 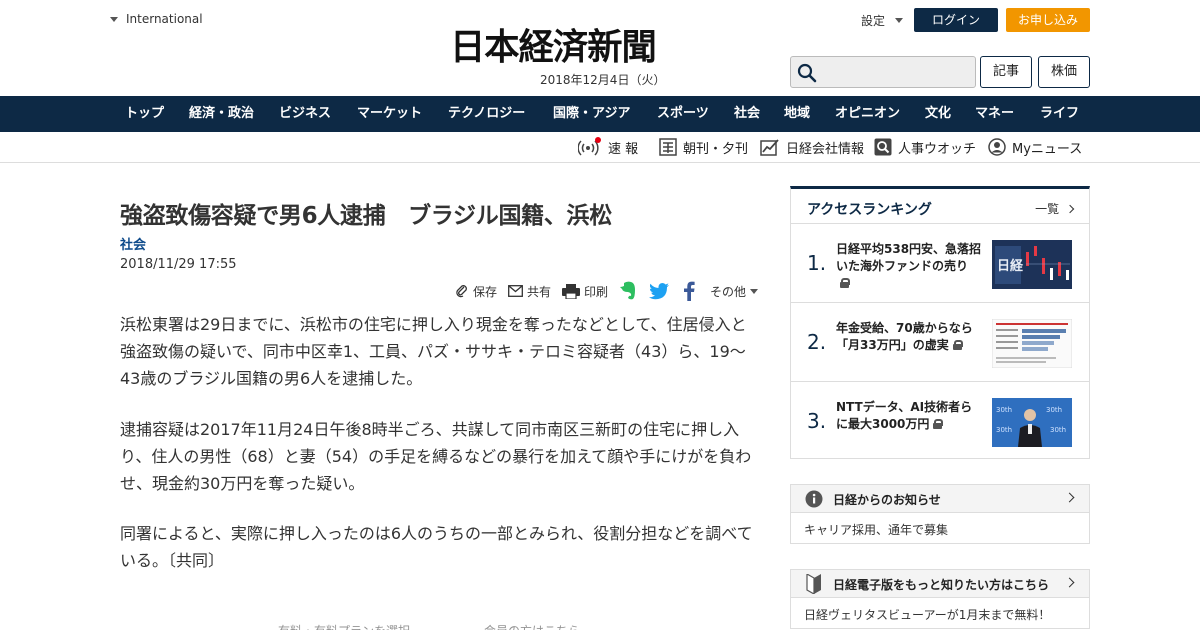 What do you see at coordinates (461, 291) in the screenshot?
I see `paperclip-icon` at bounding box center [461, 291].